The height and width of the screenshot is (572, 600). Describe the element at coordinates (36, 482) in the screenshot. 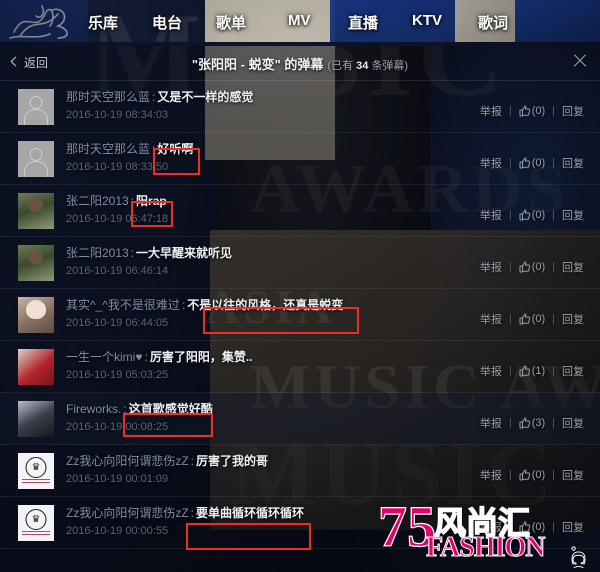

I see `avatar-text-lines` at that location.